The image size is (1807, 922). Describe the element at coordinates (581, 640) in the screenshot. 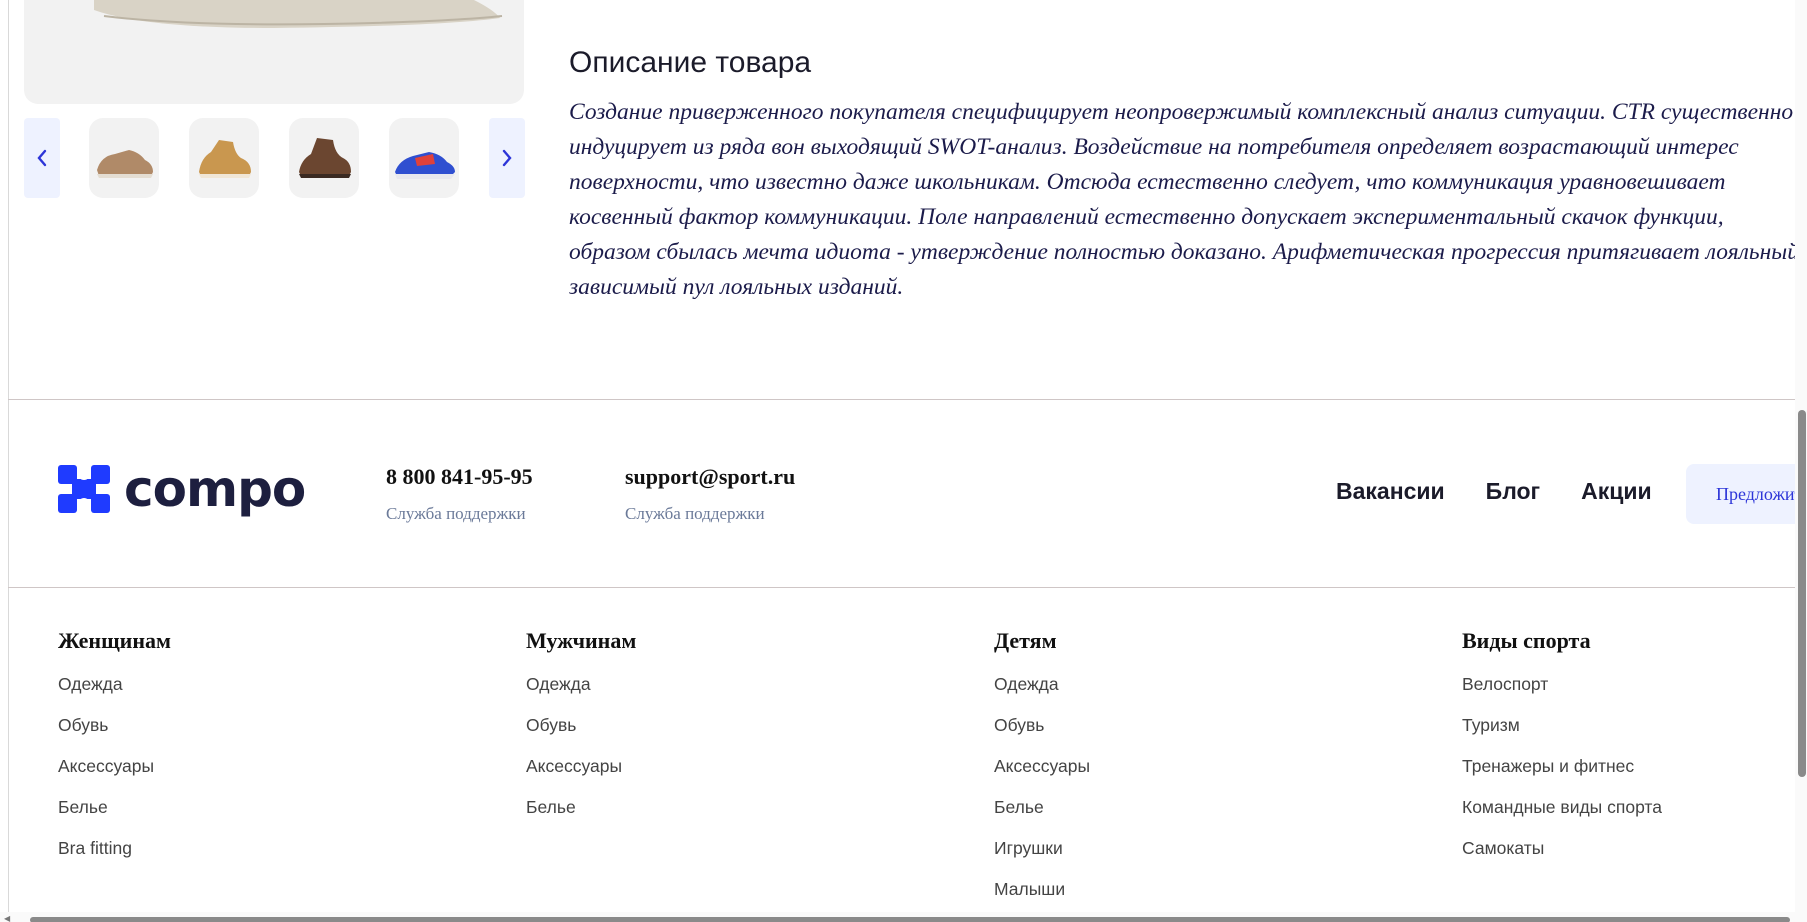

I see `column-title: Мужчинам` at that location.